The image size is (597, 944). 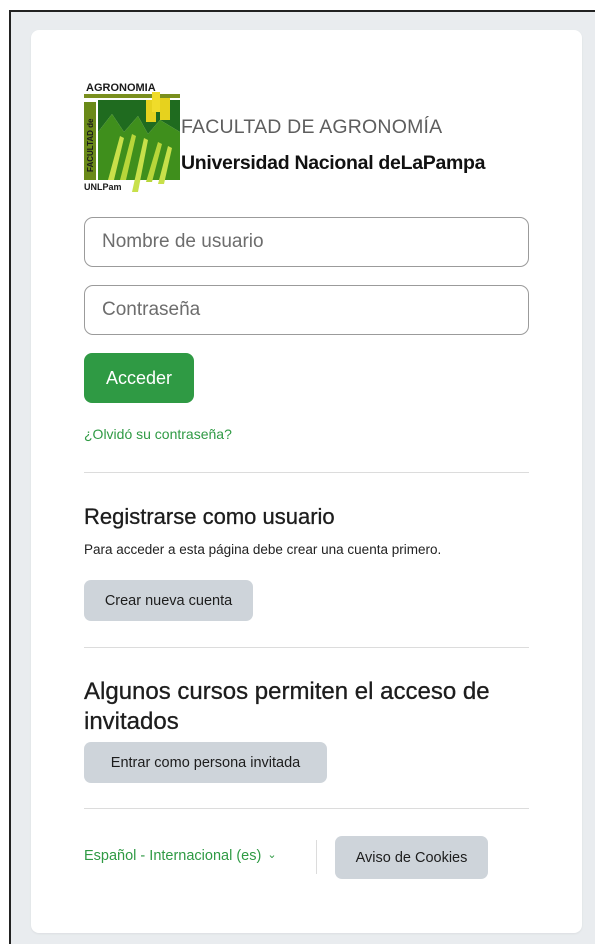 What do you see at coordinates (312, 127) in the screenshot?
I see `faculty-name: FACULTAD DE AGRONOMÍA` at bounding box center [312, 127].